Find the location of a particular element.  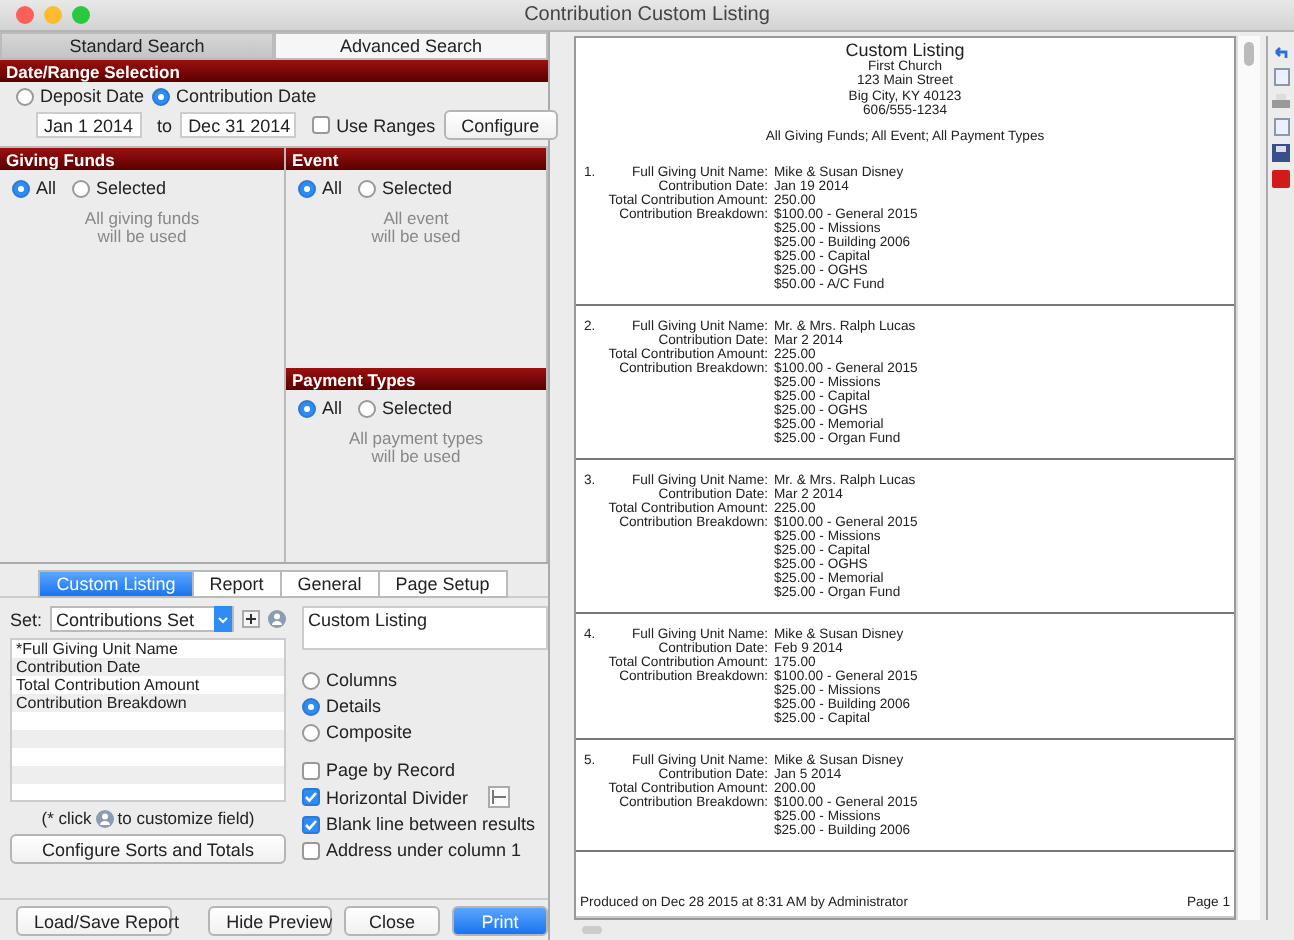

section-header: Date/Range Selection is located at coordinates (274, 71).